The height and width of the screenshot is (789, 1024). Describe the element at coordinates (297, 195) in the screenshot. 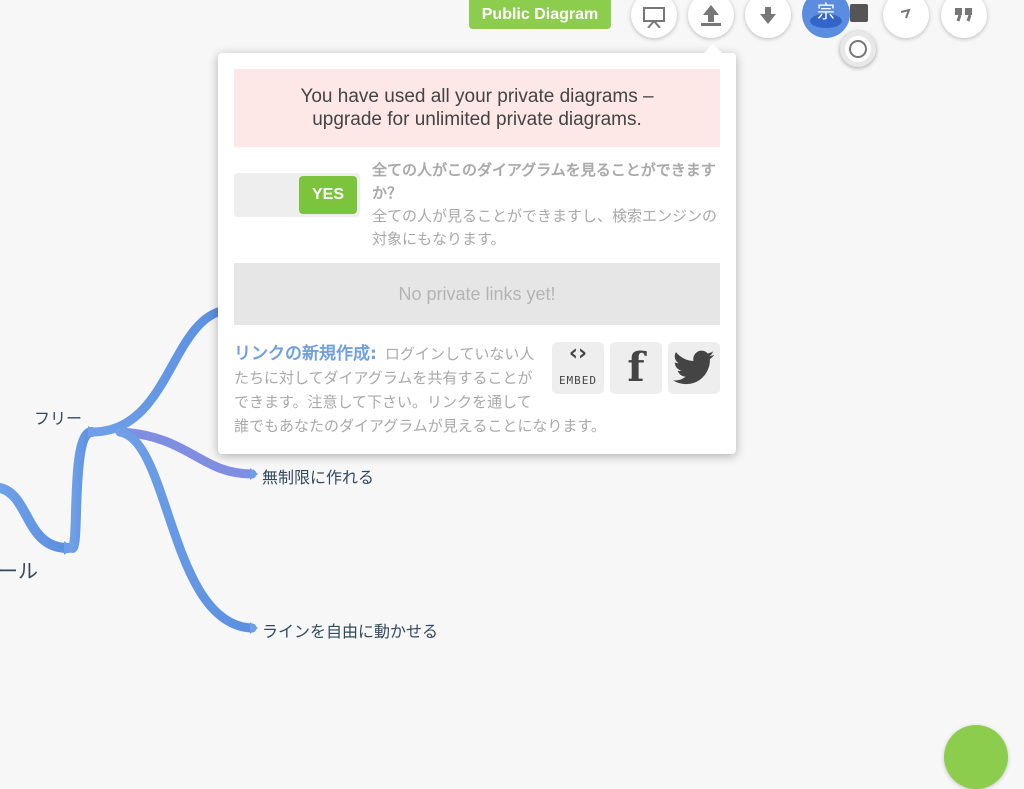

I see `public-toggle: YES` at that location.